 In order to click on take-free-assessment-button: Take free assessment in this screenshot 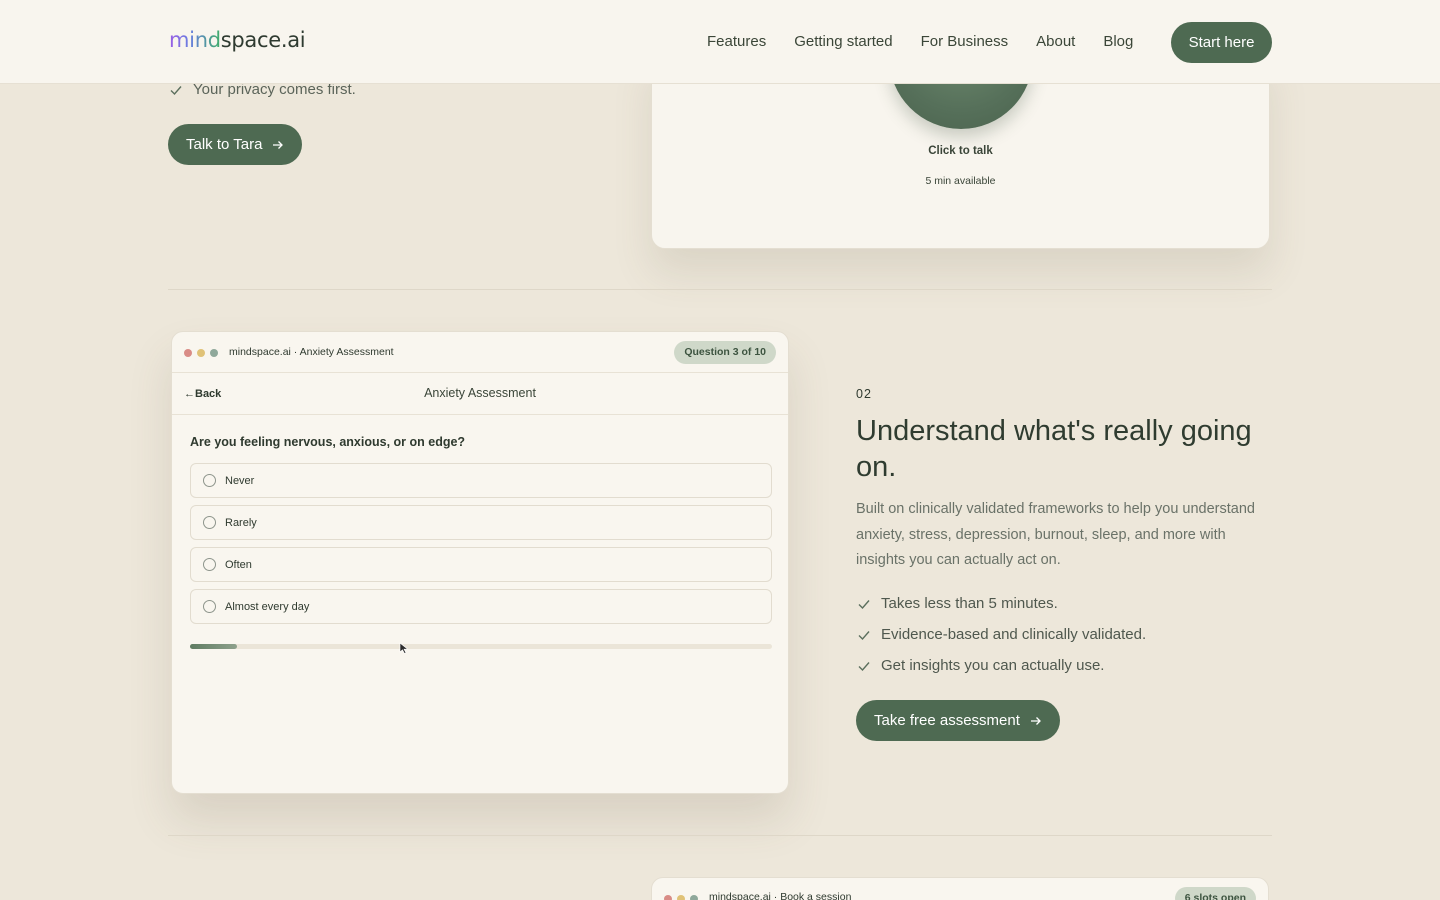, I will do `click(958, 720)`.